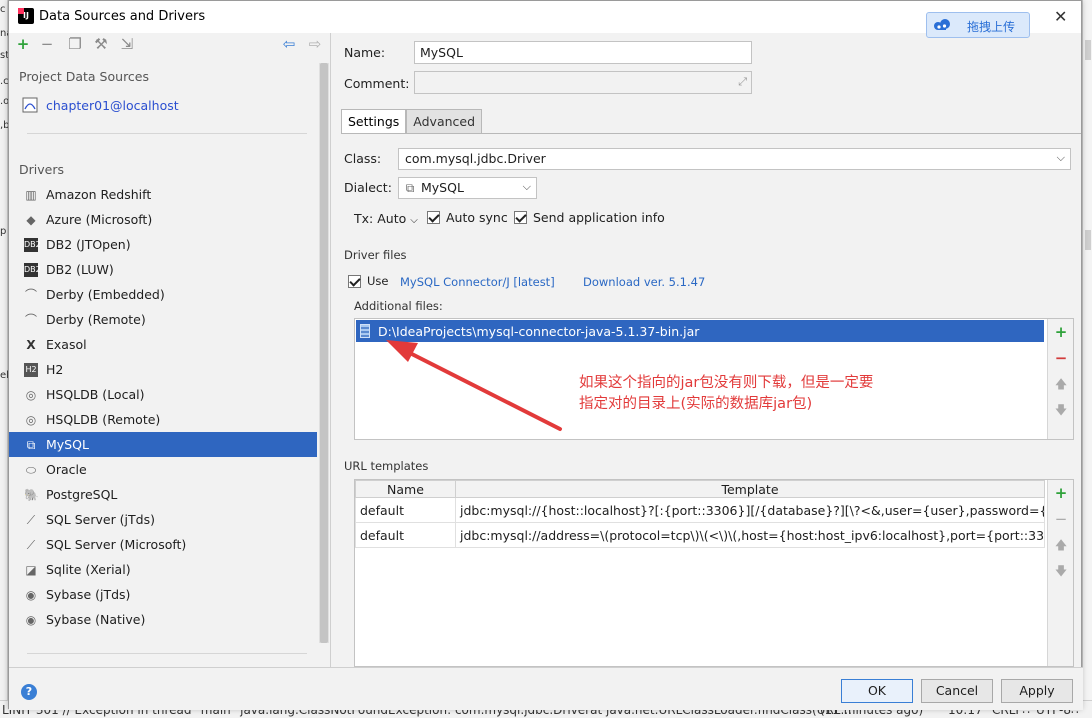 This screenshot has width=1092, height=718. What do you see at coordinates (26, 16) in the screenshot?
I see `intellij-app-icon: IJ` at bounding box center [26, 16].